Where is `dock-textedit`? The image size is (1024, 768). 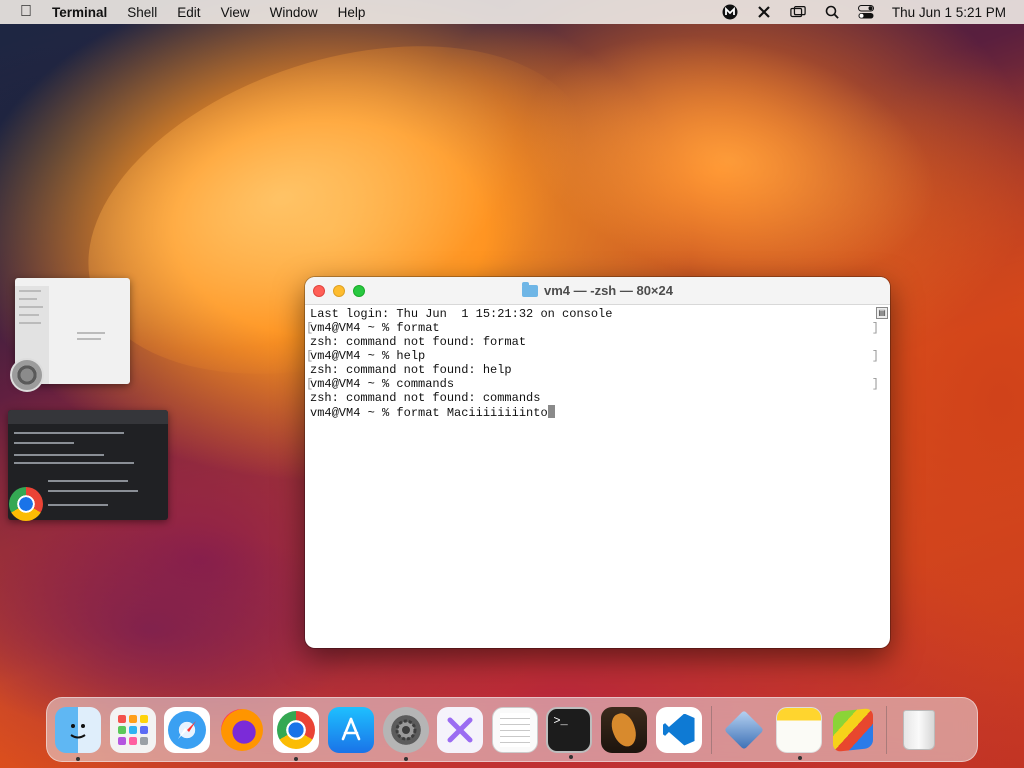 dock-textedit is located at coordinates (514, 729).